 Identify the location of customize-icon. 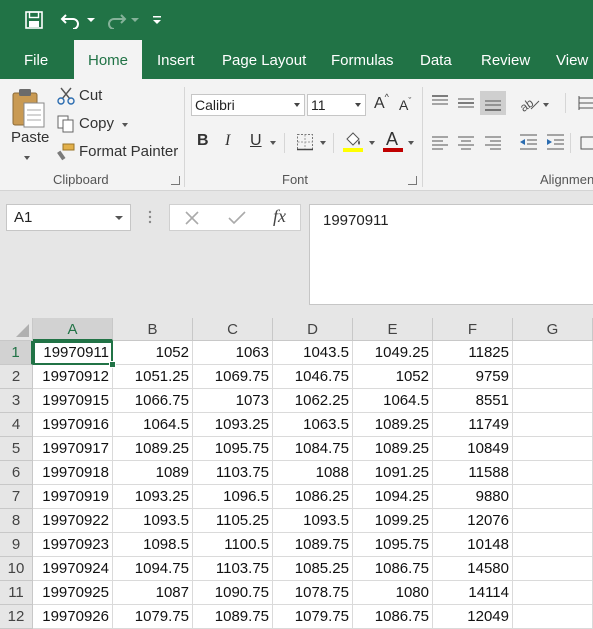
(157, 20).